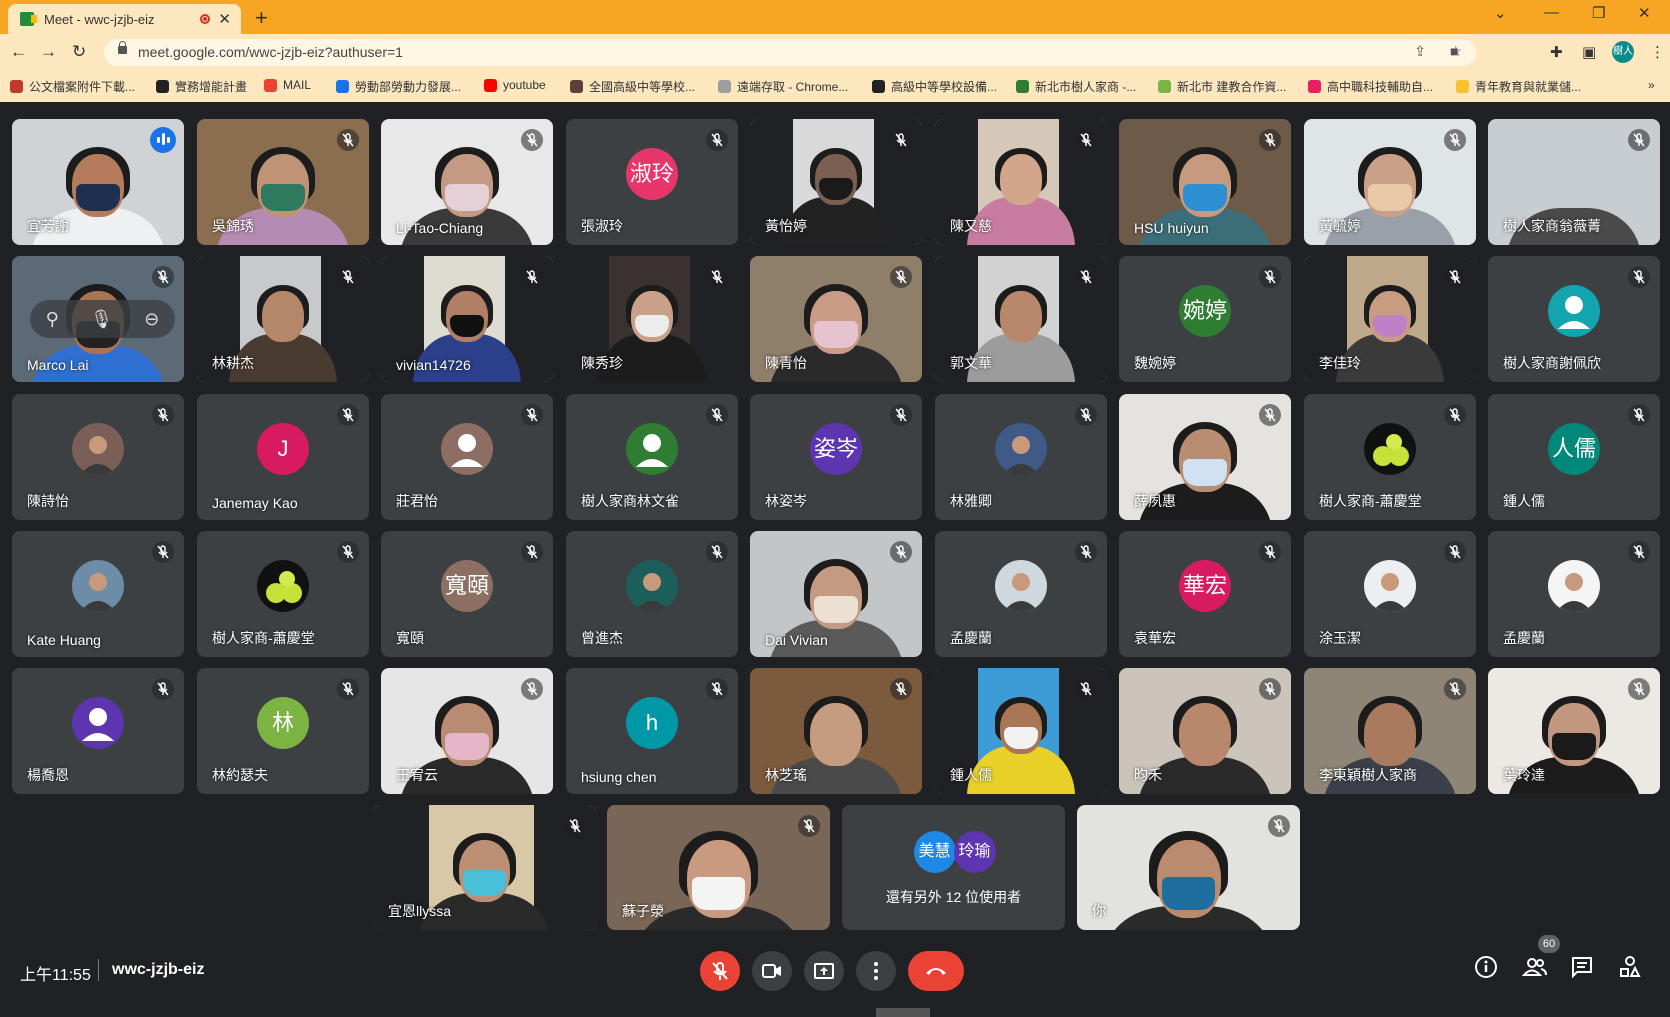 The width and height of the screenshot is (1670, 1017). I want to click on participant-tile: 曾進杰, so click(652, 594).